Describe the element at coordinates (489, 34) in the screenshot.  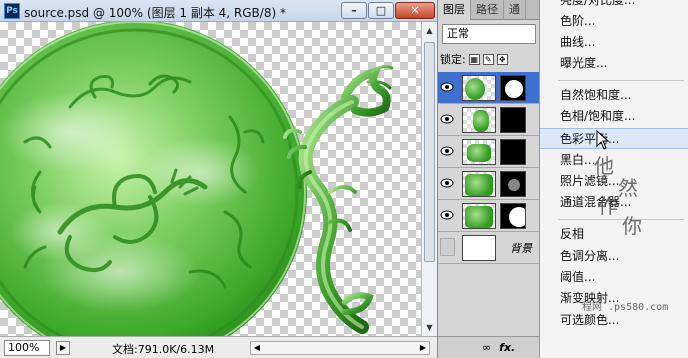
I see `blend-mode-select: 正常` at that location.